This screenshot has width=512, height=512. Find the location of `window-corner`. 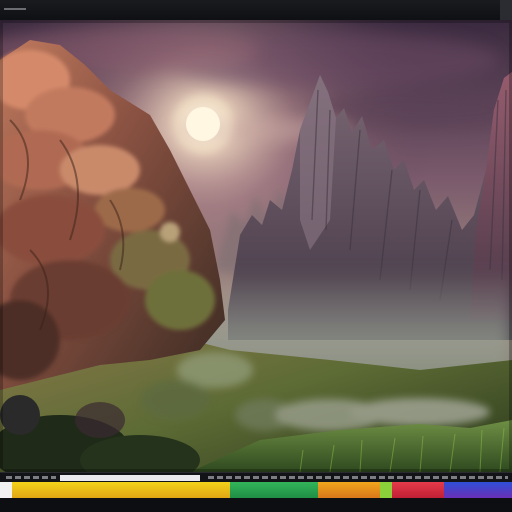

window-corner is located at coordinates (506, 10).